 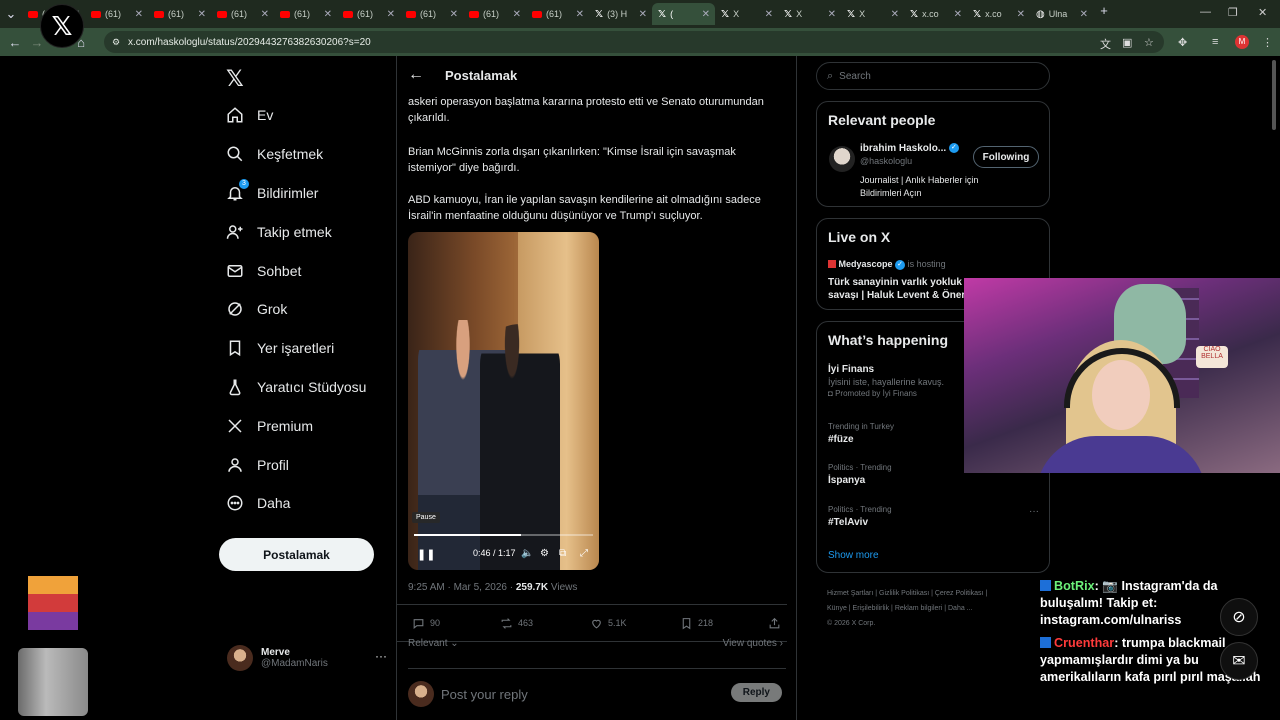 I want to click on show-more-link: Show more, so click(x=853, y=555).